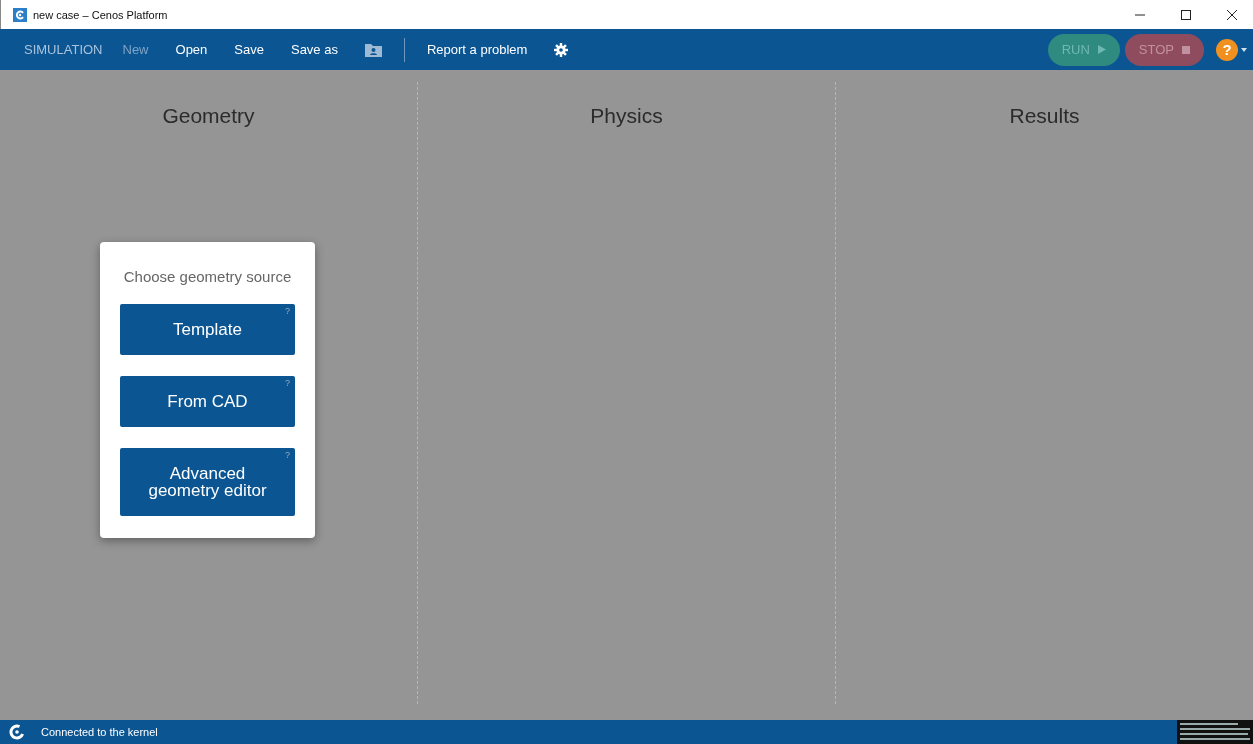  What do you see at coordinates (1044, 116) in the screenshot?
I see `column-heading: Results` at bounding box center [1044, 116].